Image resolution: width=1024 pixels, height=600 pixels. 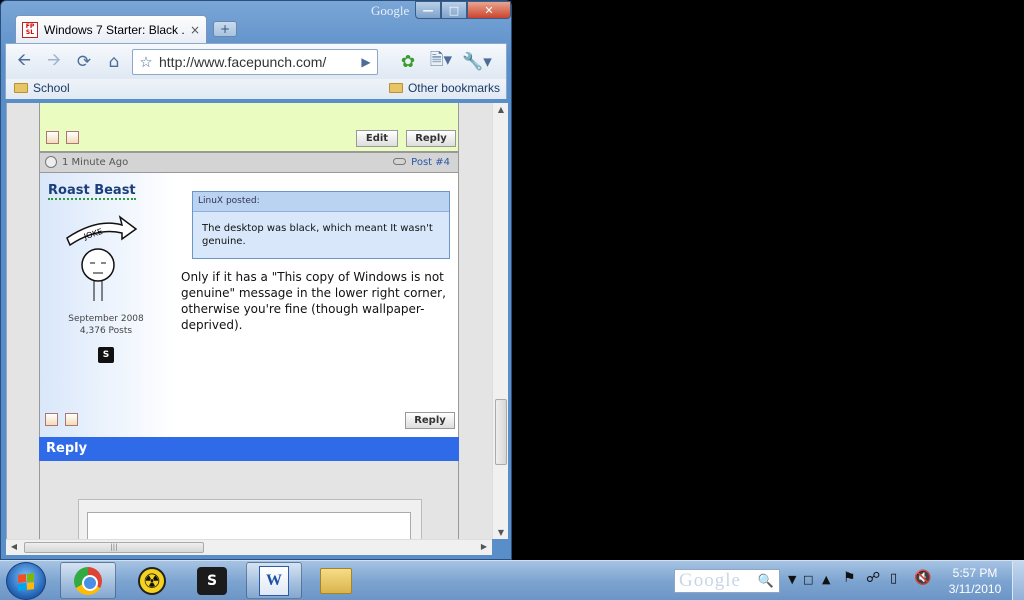 I want to click on url-text: http://www.facepunch.com/, so click(x=257, y=62).